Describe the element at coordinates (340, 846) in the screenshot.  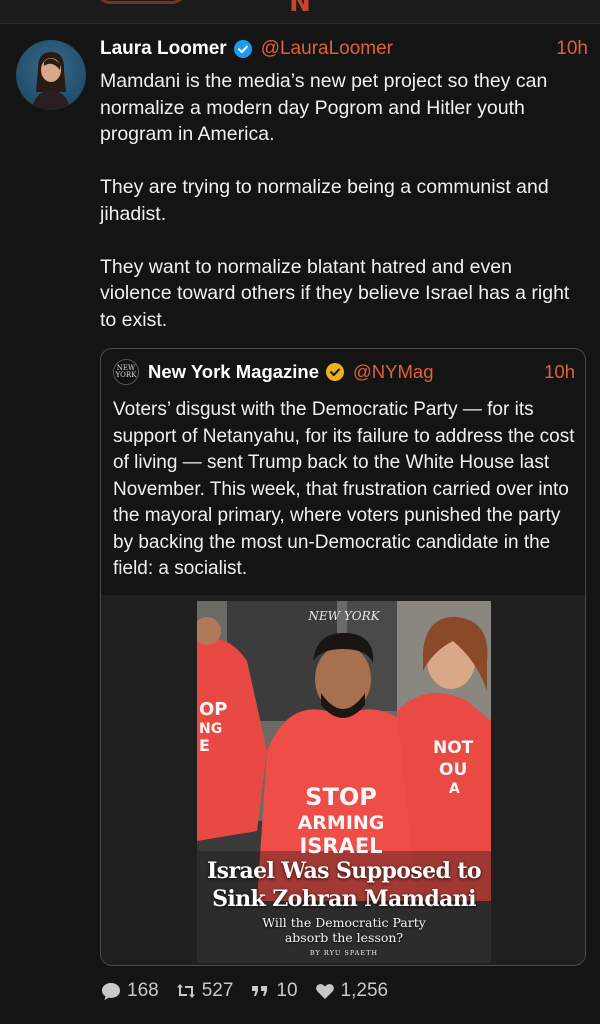
I see `shirt-text: ISRAEL` at that location.